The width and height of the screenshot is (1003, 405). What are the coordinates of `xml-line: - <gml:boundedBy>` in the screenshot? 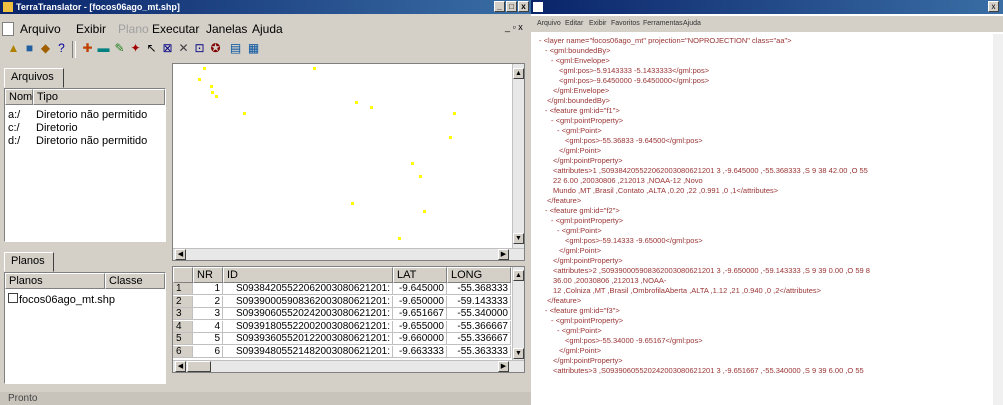 It's located at (577, 51).